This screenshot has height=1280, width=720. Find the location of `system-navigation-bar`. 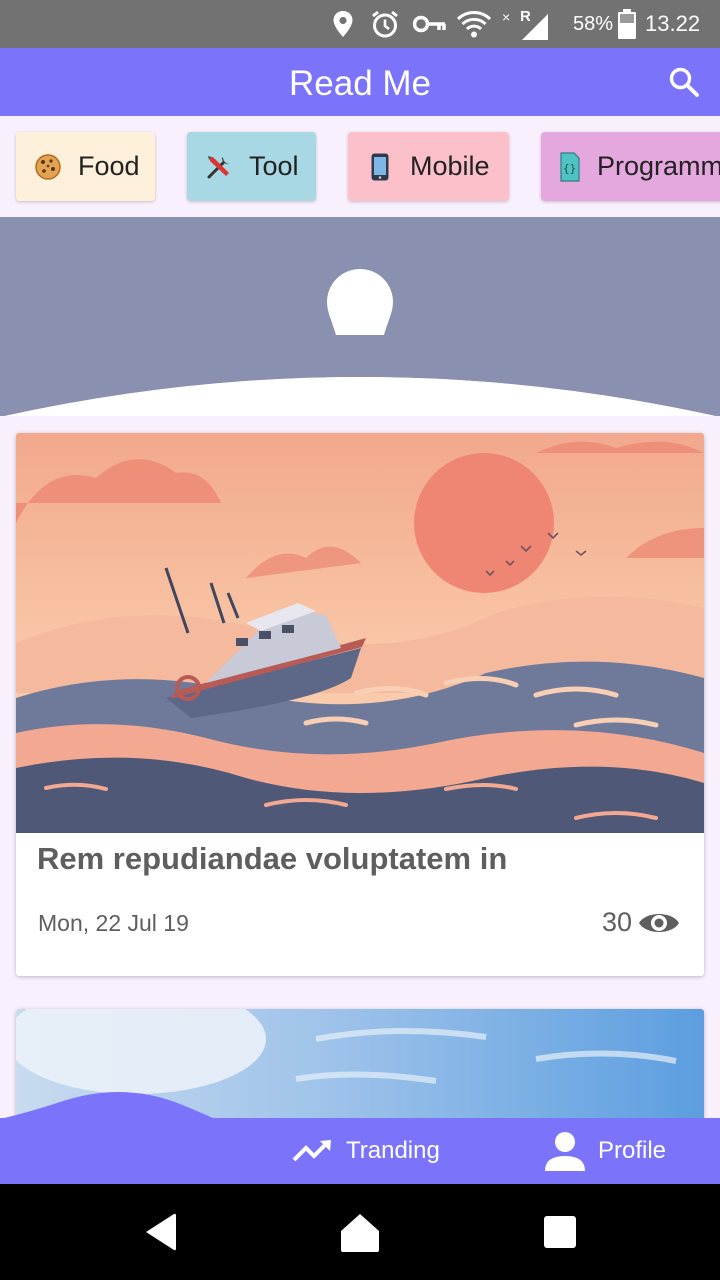

system-navigation-bar is located at coordinates (360, 1232).